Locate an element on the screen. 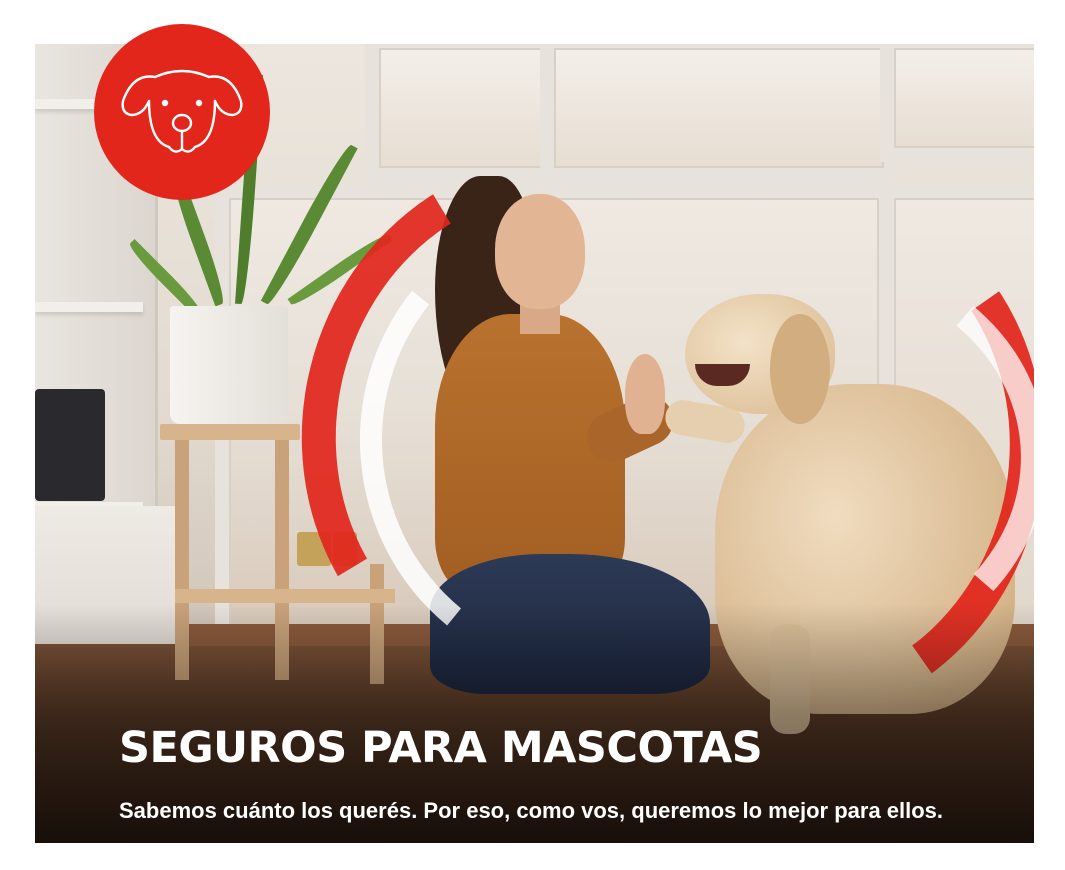 The image size is (1065, 870). banner-title: SEGUROS PARA MASCOTAS is located at coordinates (441, 748).